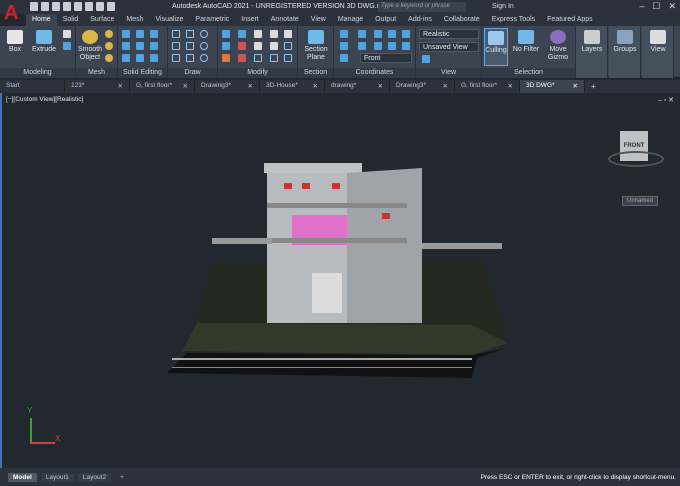 Image resolution: width=680 pixels, height=486 pixels. I want to click on viewport-config-icon, so click(426, 59).